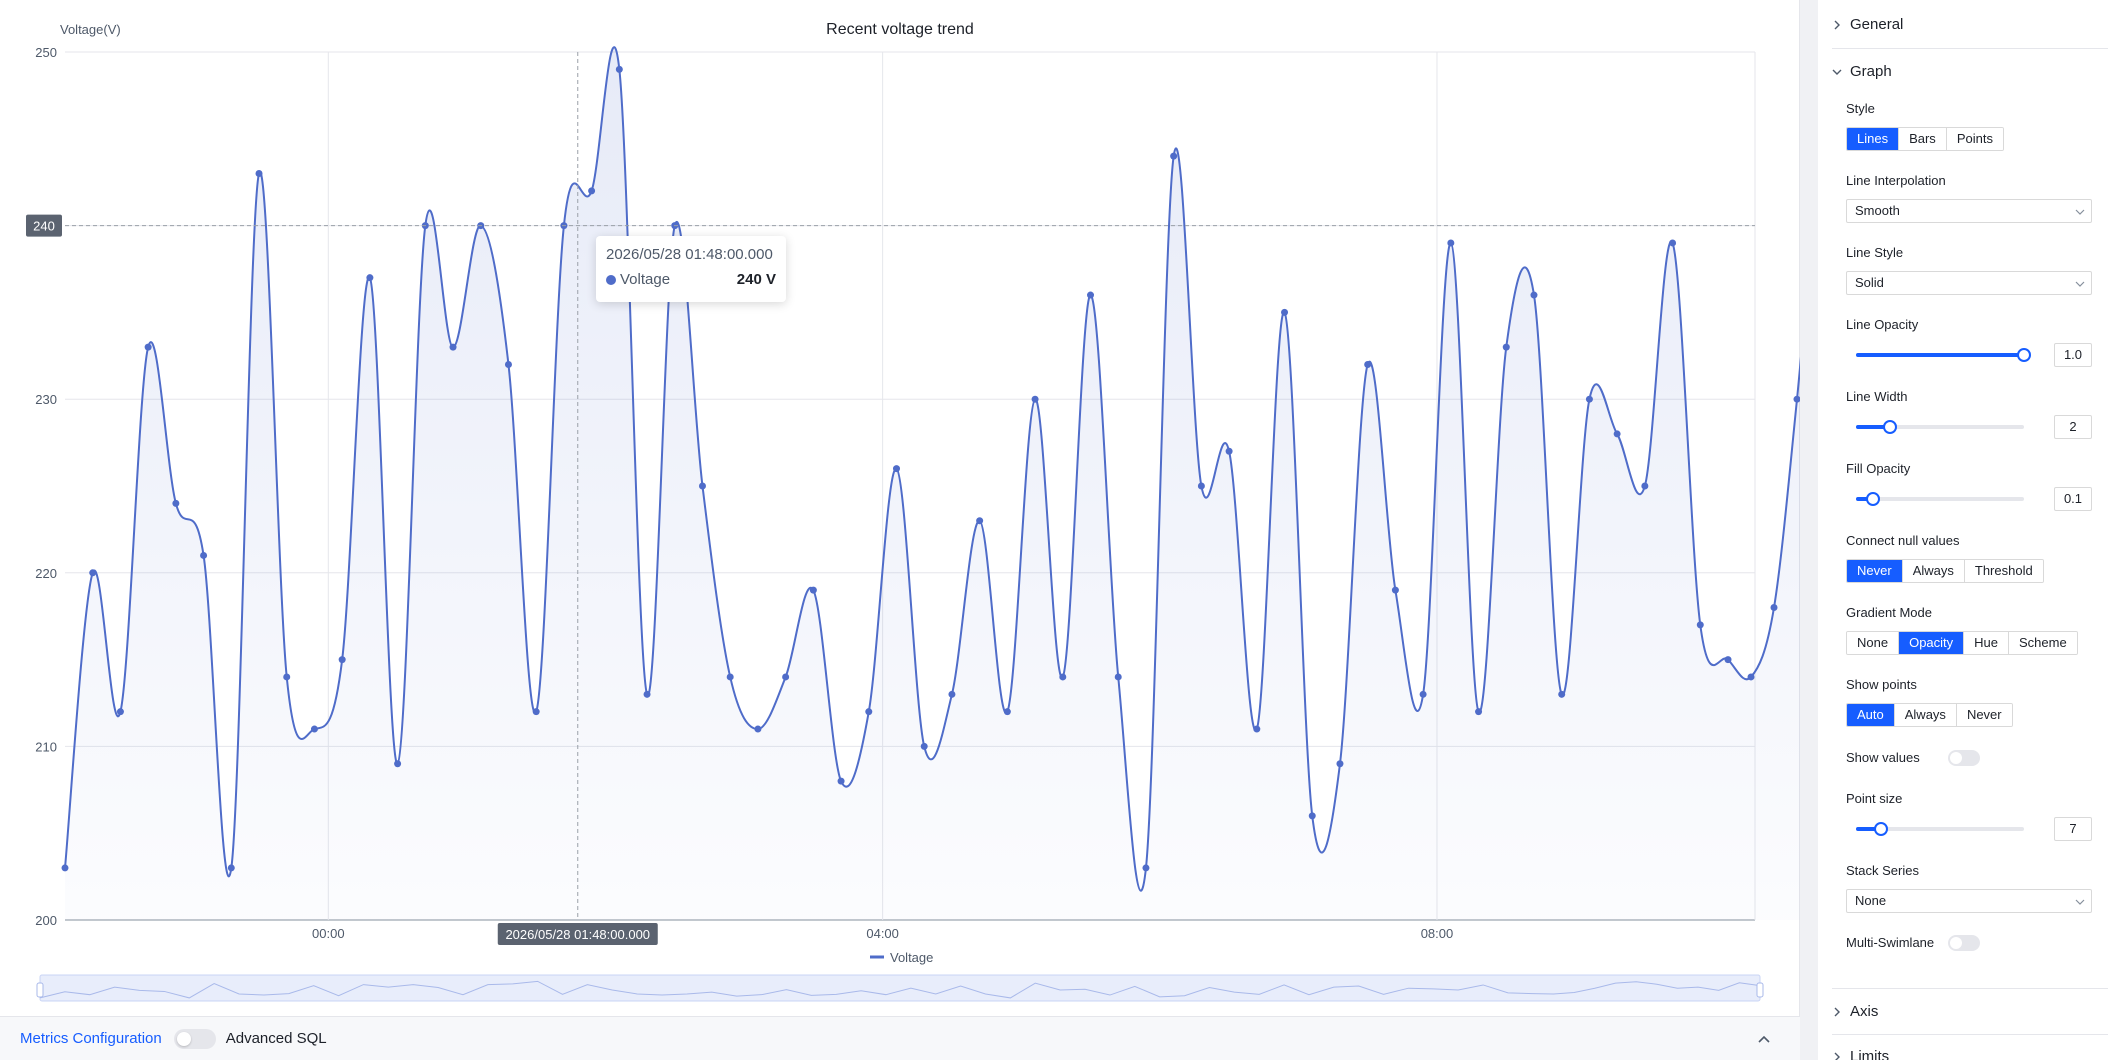 The height and width of the screenshot is (1060, 2116). I want to click on connect-null-option-threshold: Threshold, so click(2003, 571).